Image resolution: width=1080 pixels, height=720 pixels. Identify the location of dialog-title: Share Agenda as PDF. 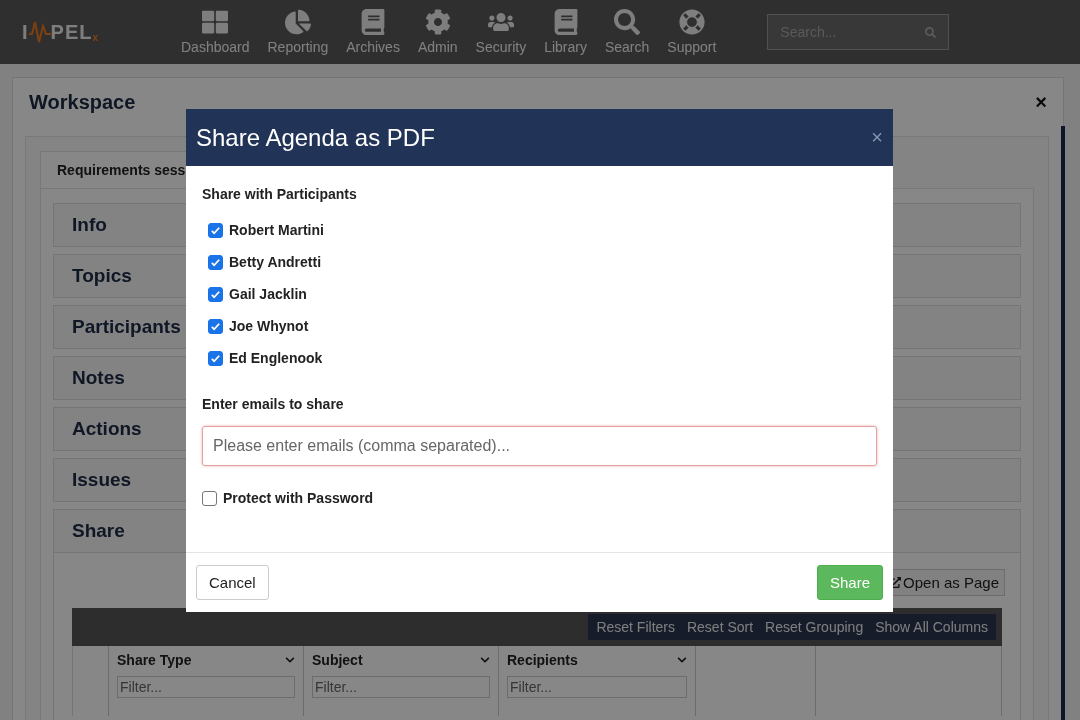
(315, 137).